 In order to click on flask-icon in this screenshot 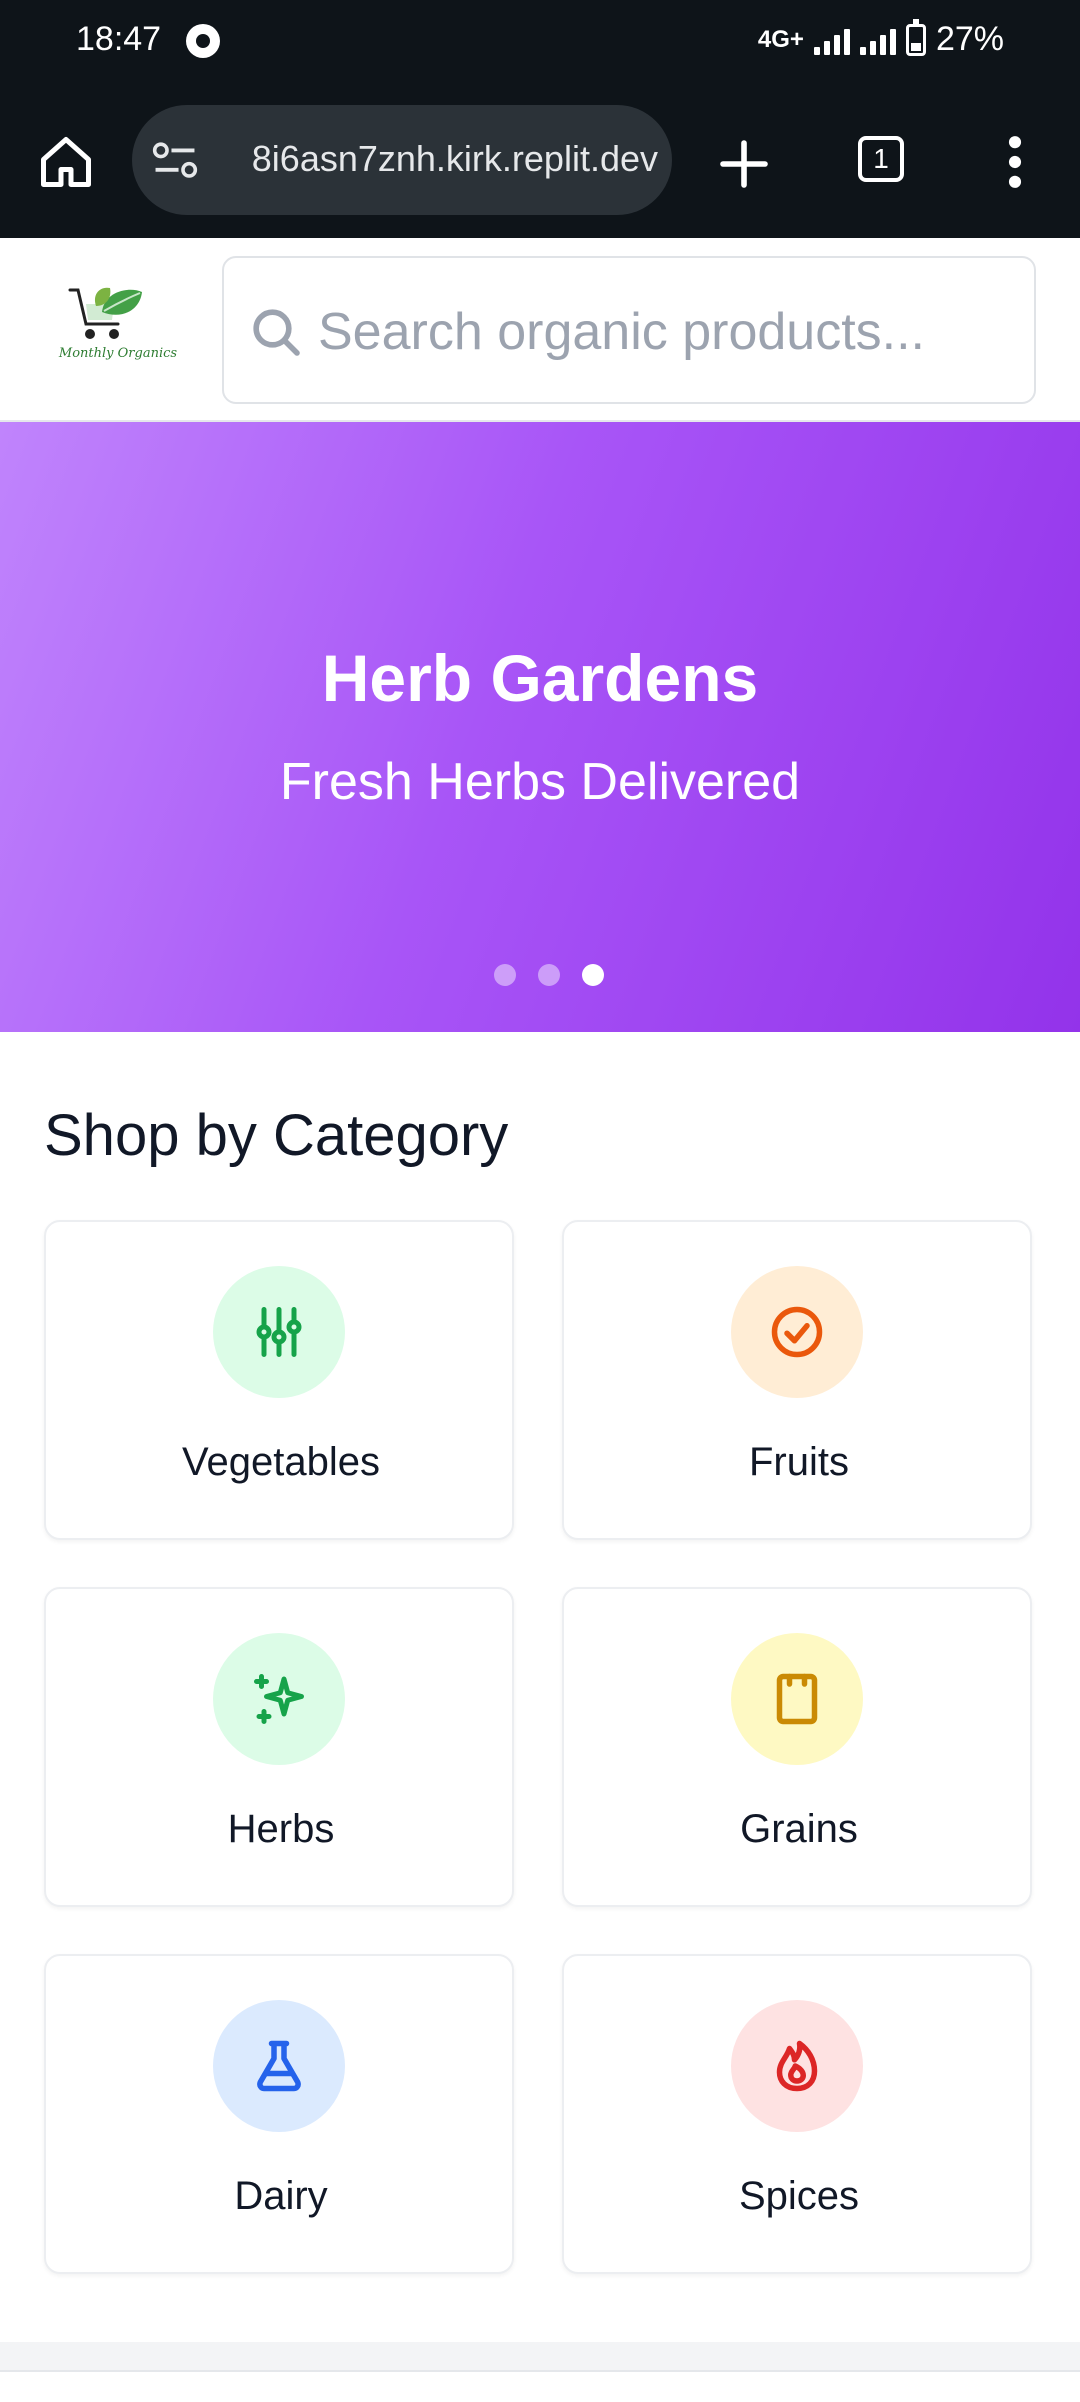, I will do `click(279, 2066)`.